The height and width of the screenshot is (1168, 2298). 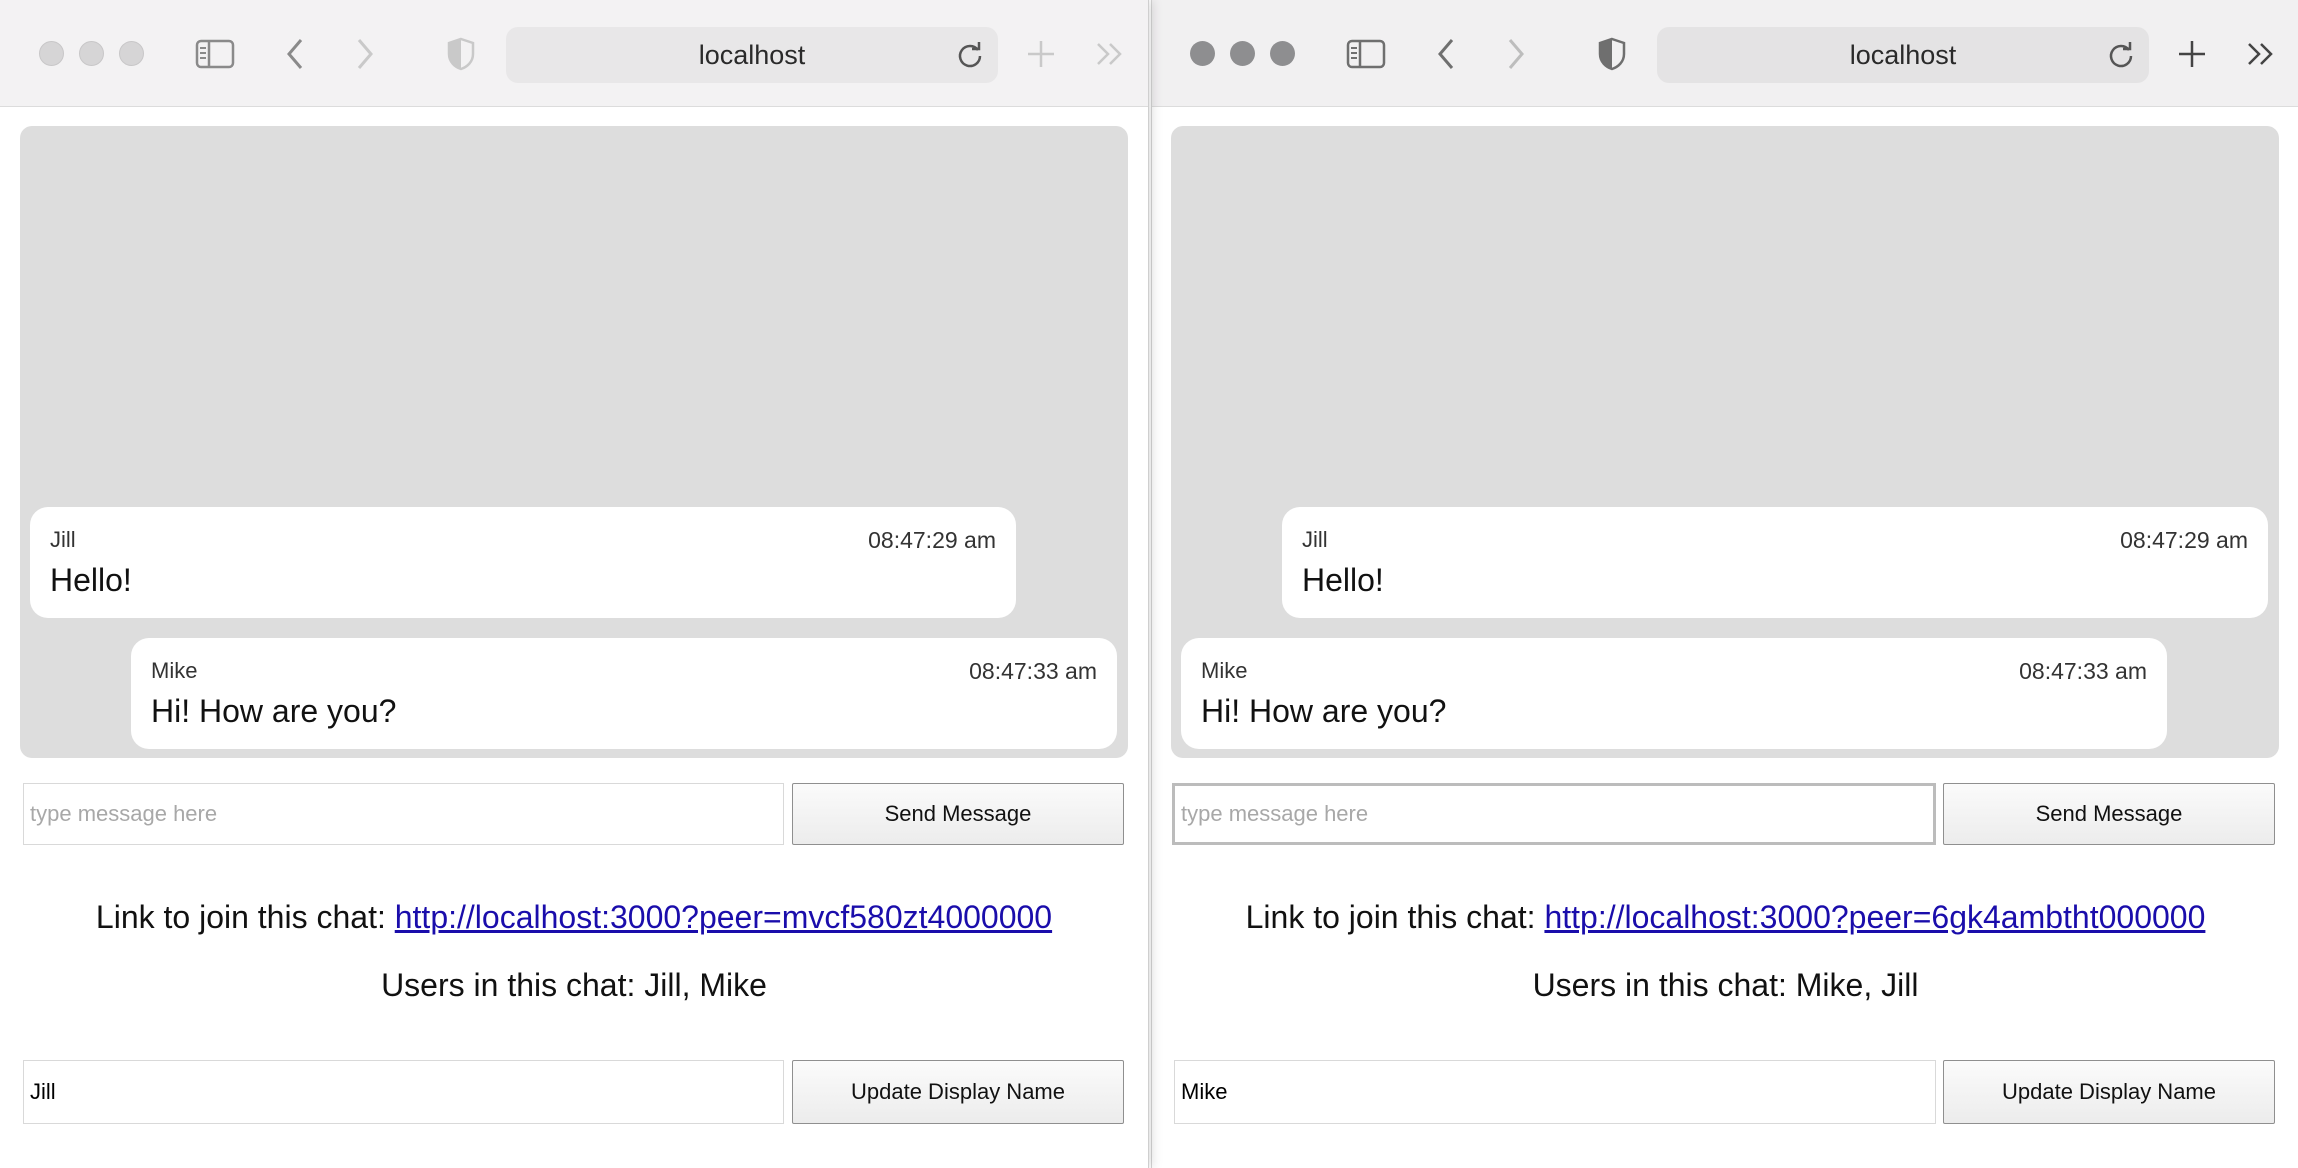 I want to click on users-in-chat: Users in this chat: Mike, Jill, so click(x=1725, y=985).